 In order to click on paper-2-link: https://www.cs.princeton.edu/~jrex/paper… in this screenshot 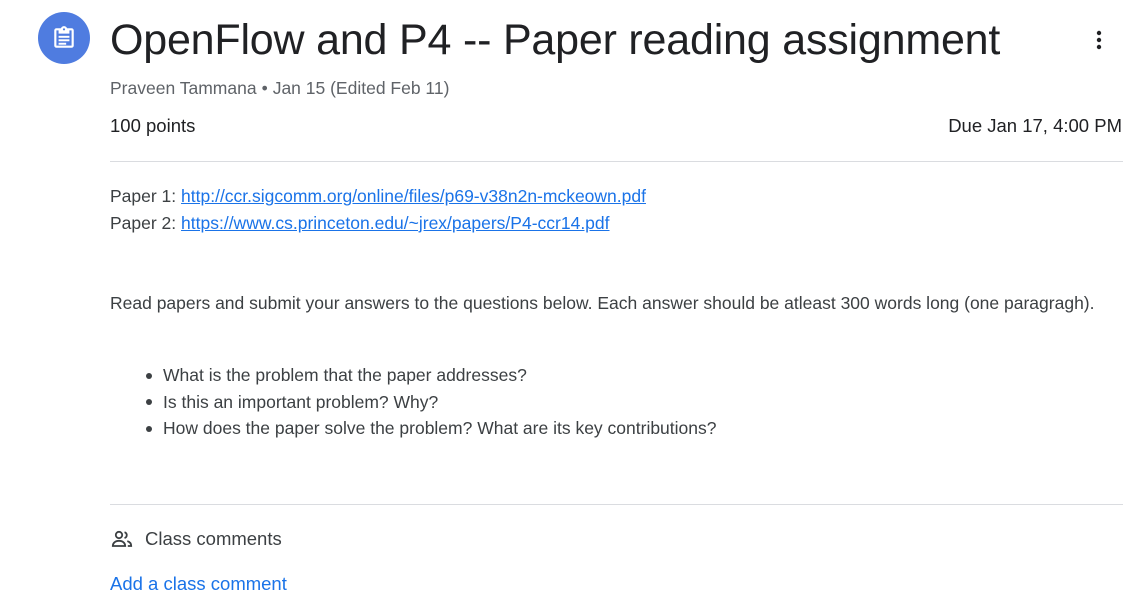, I will do `click(395, 223)`.